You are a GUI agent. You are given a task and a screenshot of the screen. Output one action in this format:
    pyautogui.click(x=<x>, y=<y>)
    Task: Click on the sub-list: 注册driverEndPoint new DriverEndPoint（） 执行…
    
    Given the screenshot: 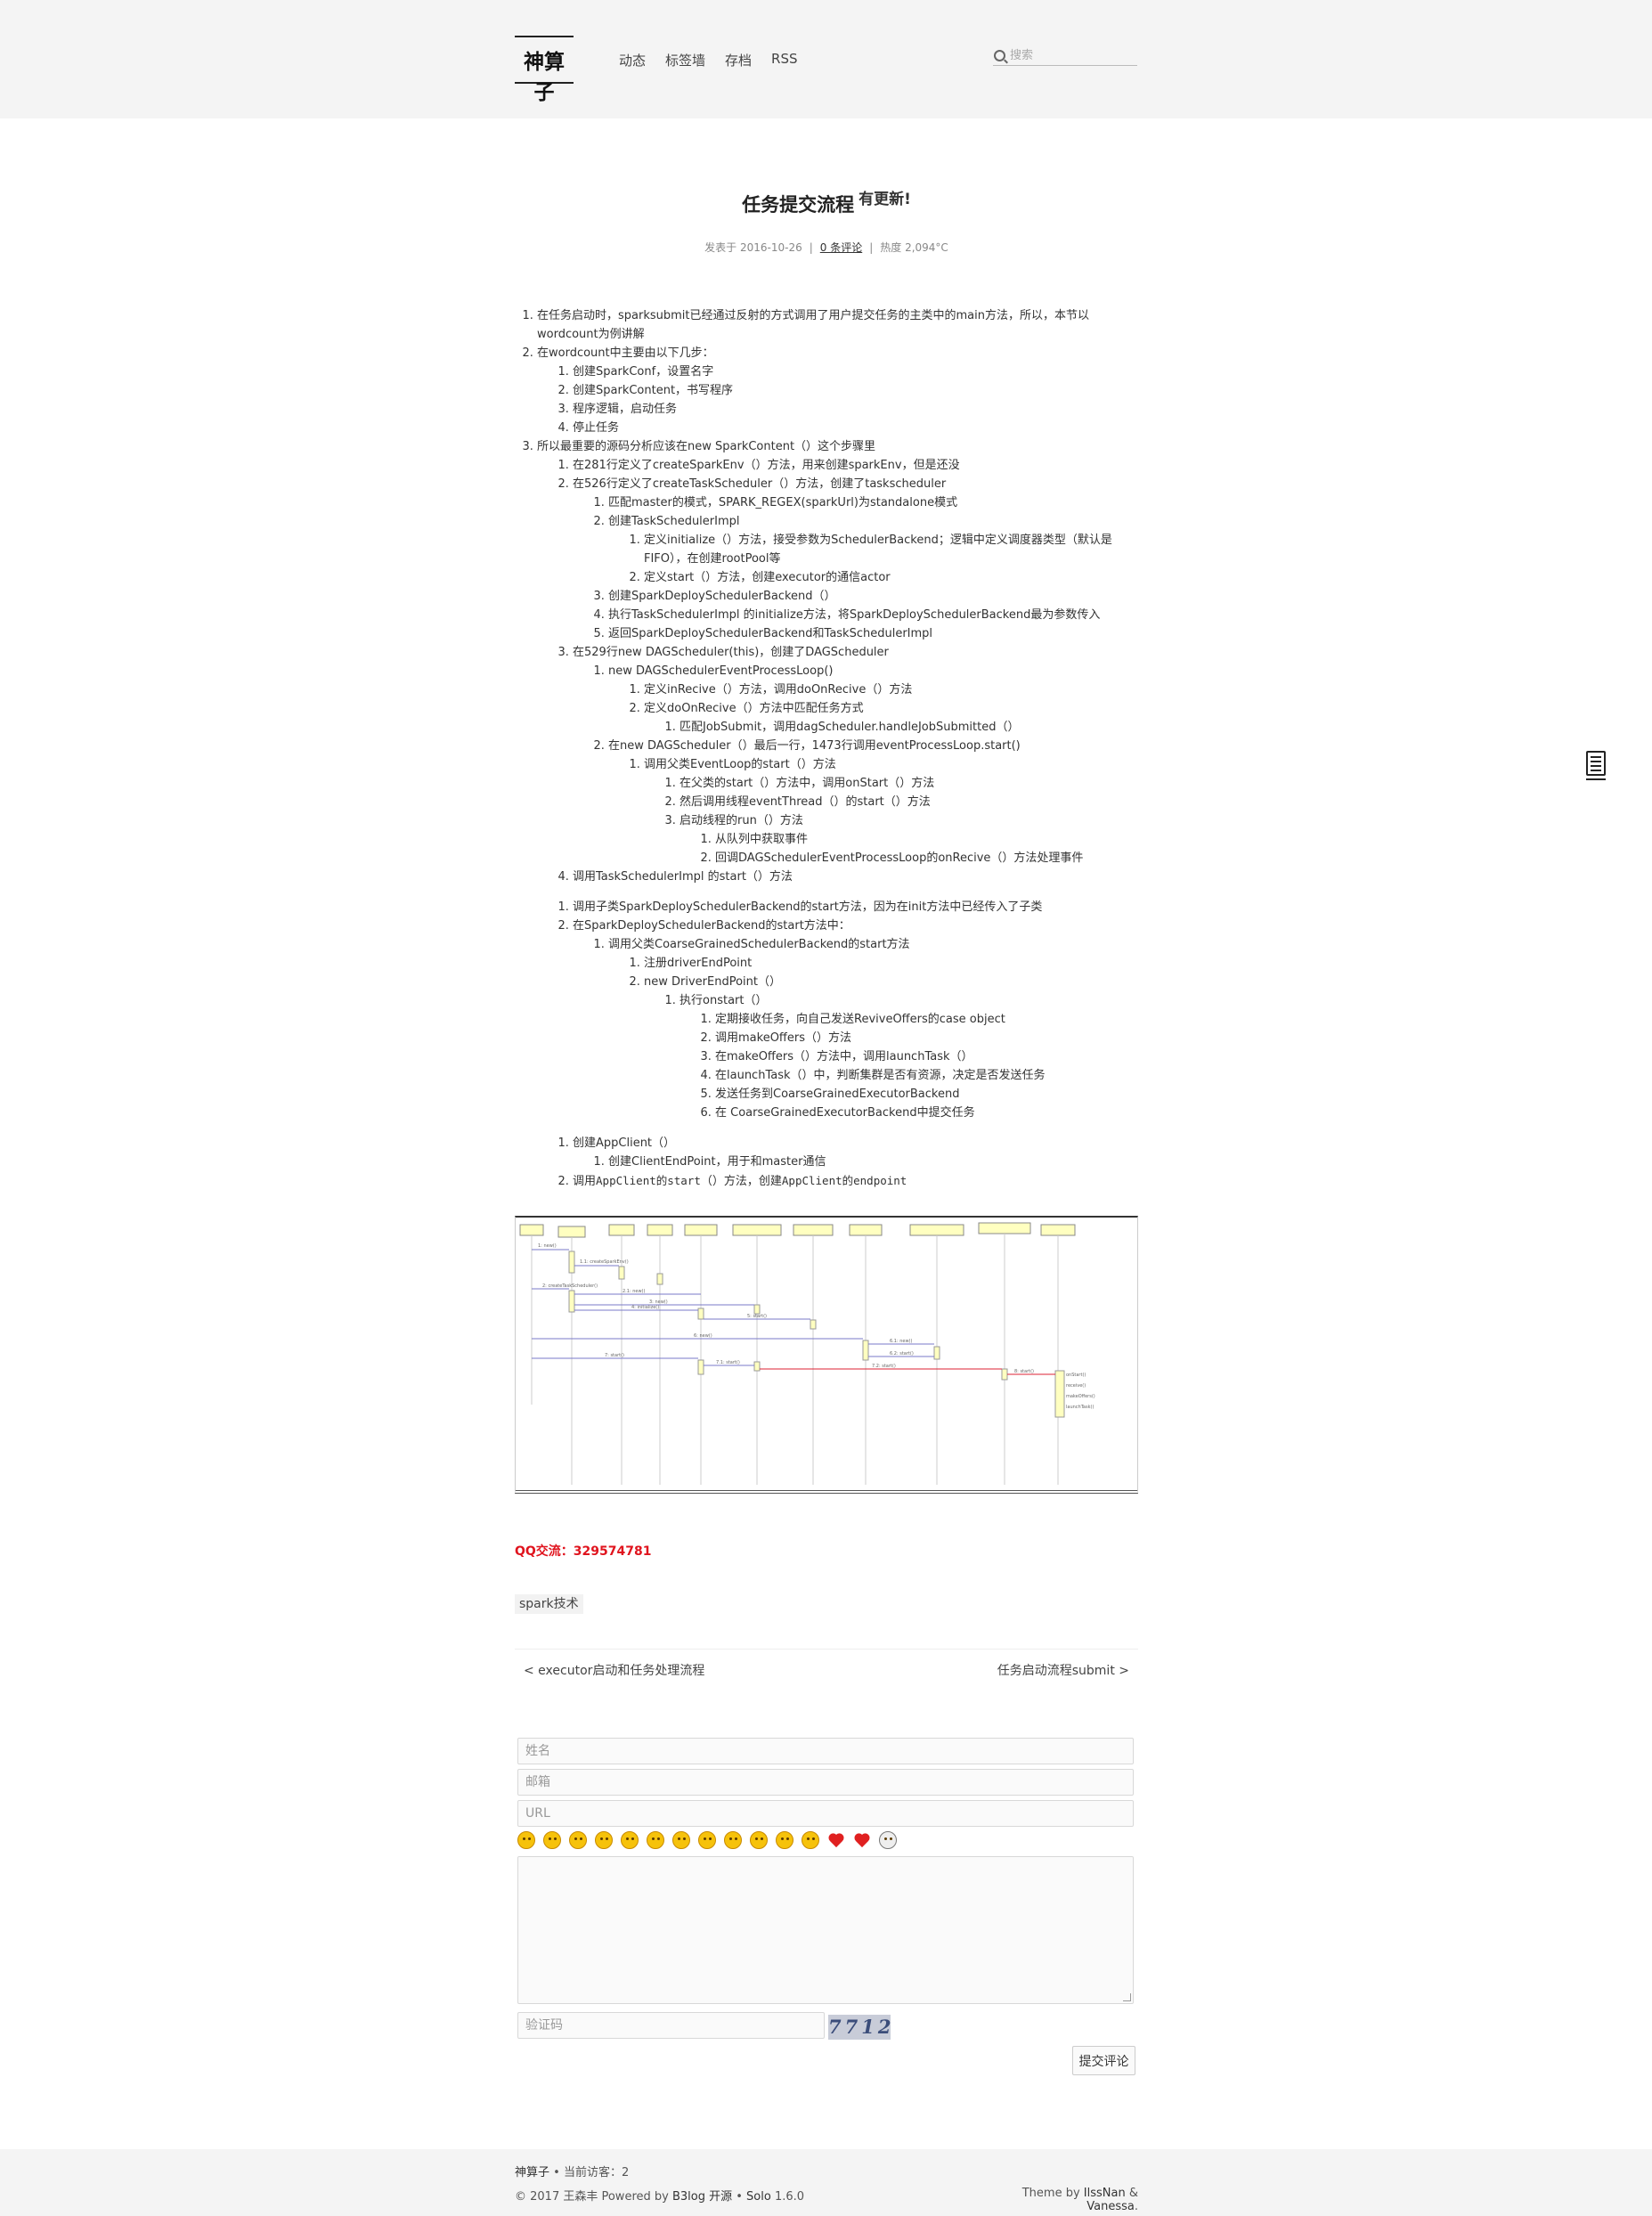 What is the action you would take?
    pyautogui.click(x=873, y=1038)
    